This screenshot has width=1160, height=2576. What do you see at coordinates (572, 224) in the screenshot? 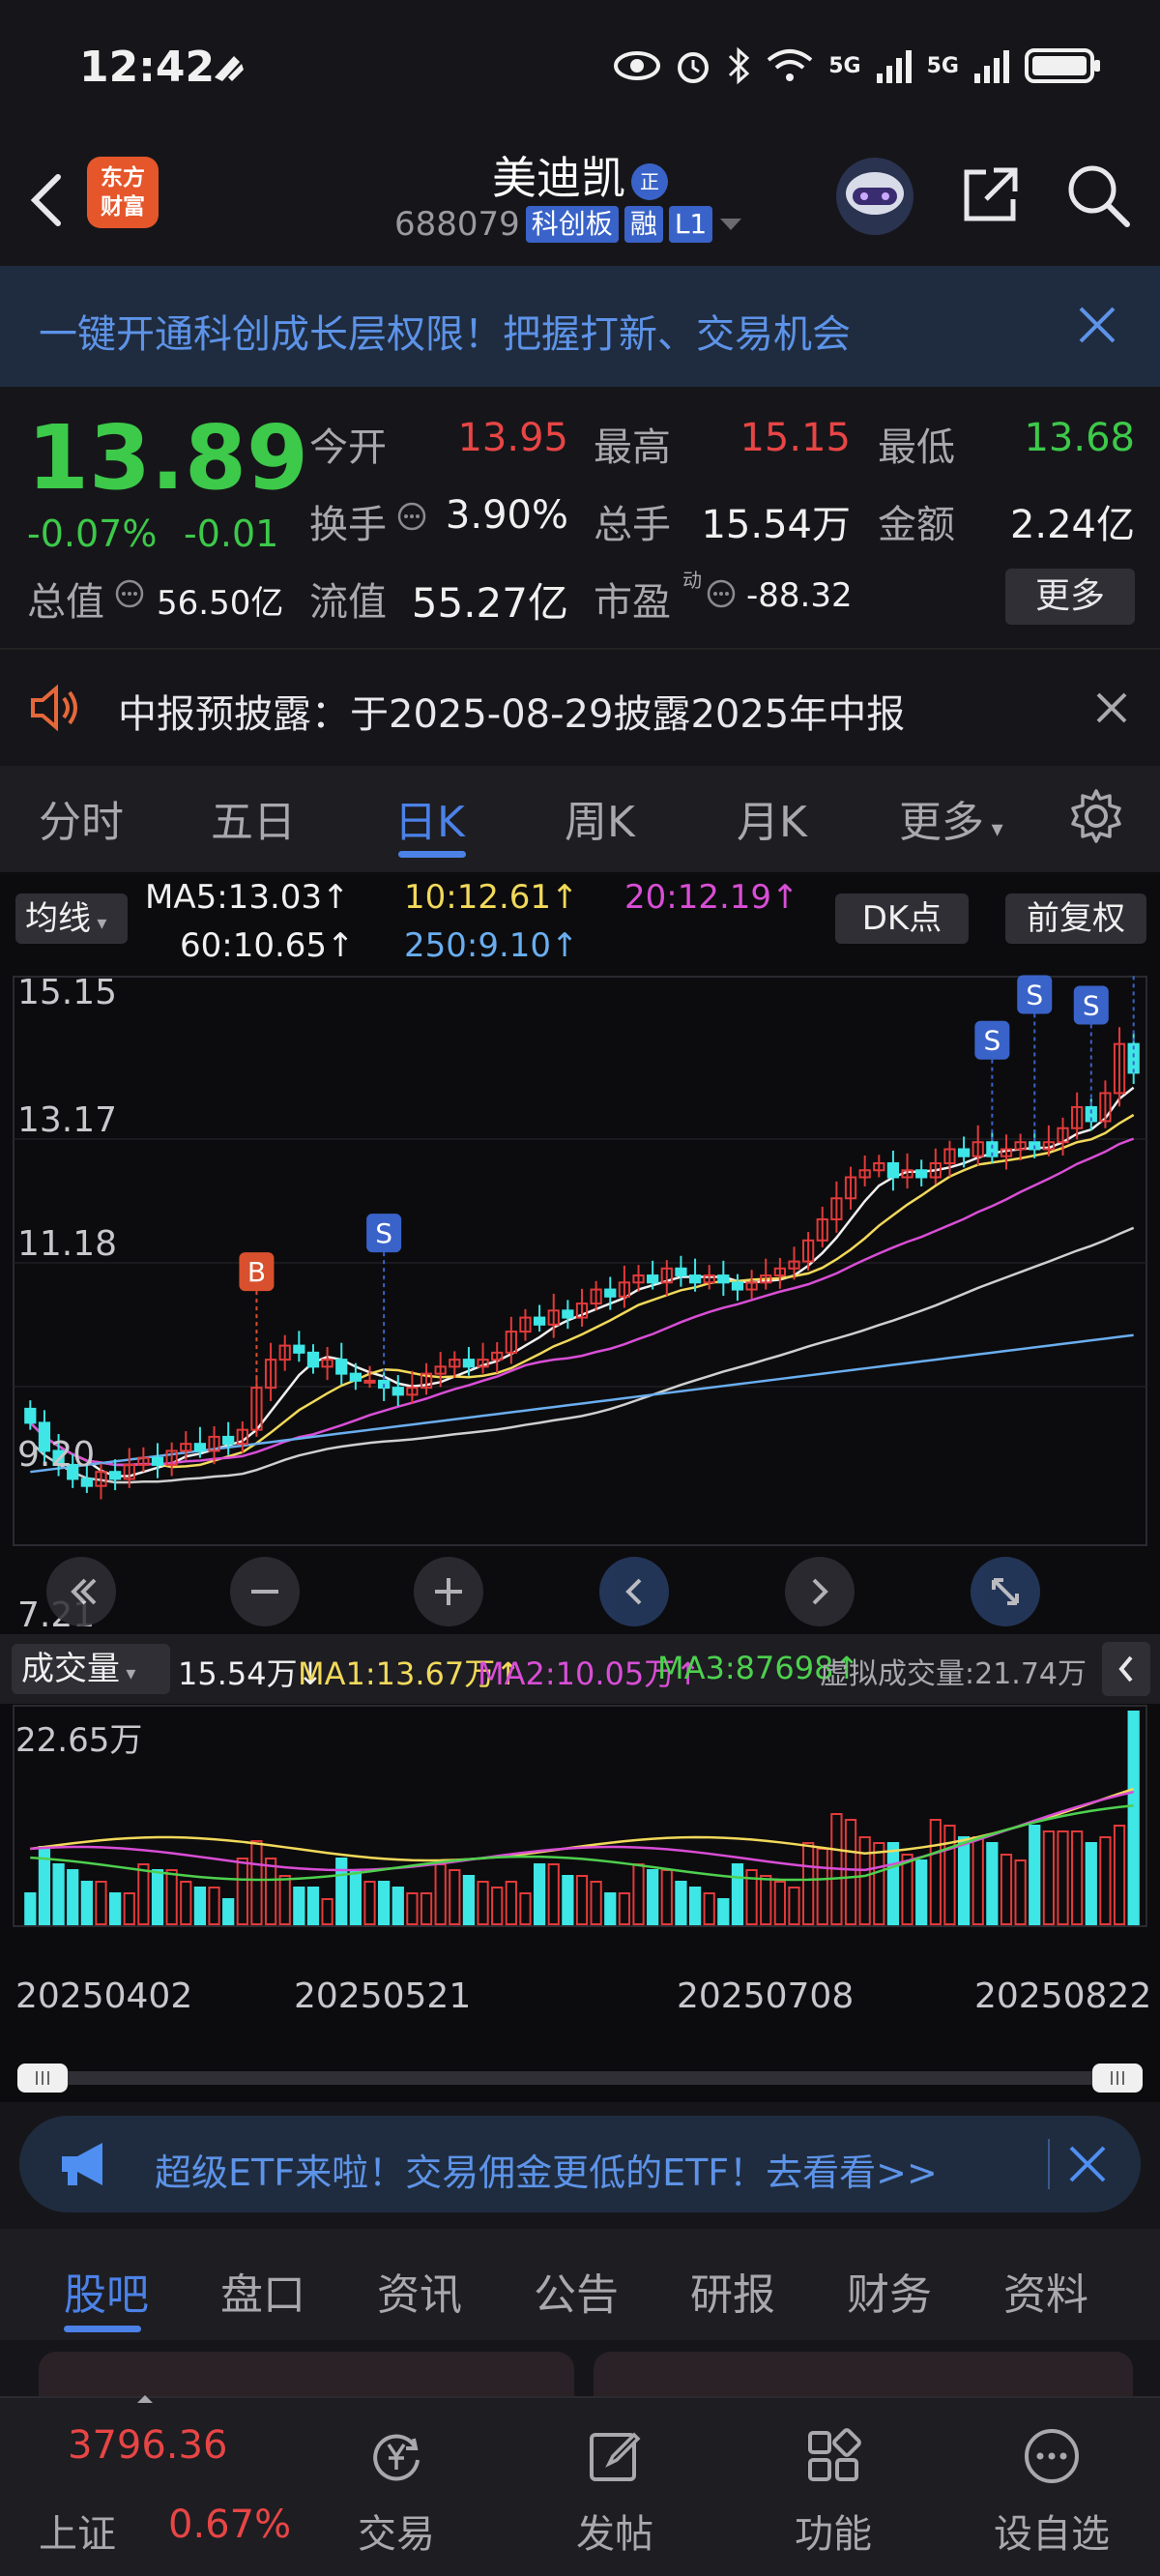
I see `board-tag: 科创板` at bounding box center [572, 224].